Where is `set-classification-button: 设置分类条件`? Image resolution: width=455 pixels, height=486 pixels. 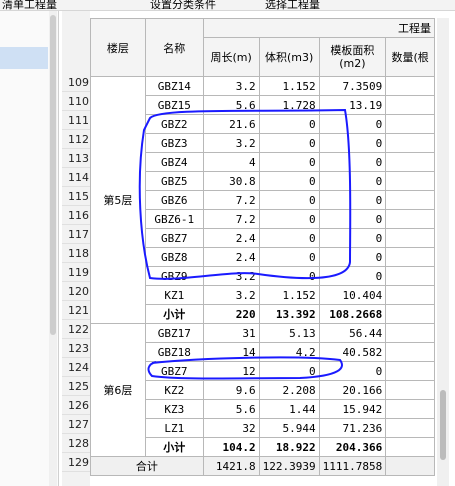
set-classification-button: 设置分类条件 is located at coordinates (183, 5).